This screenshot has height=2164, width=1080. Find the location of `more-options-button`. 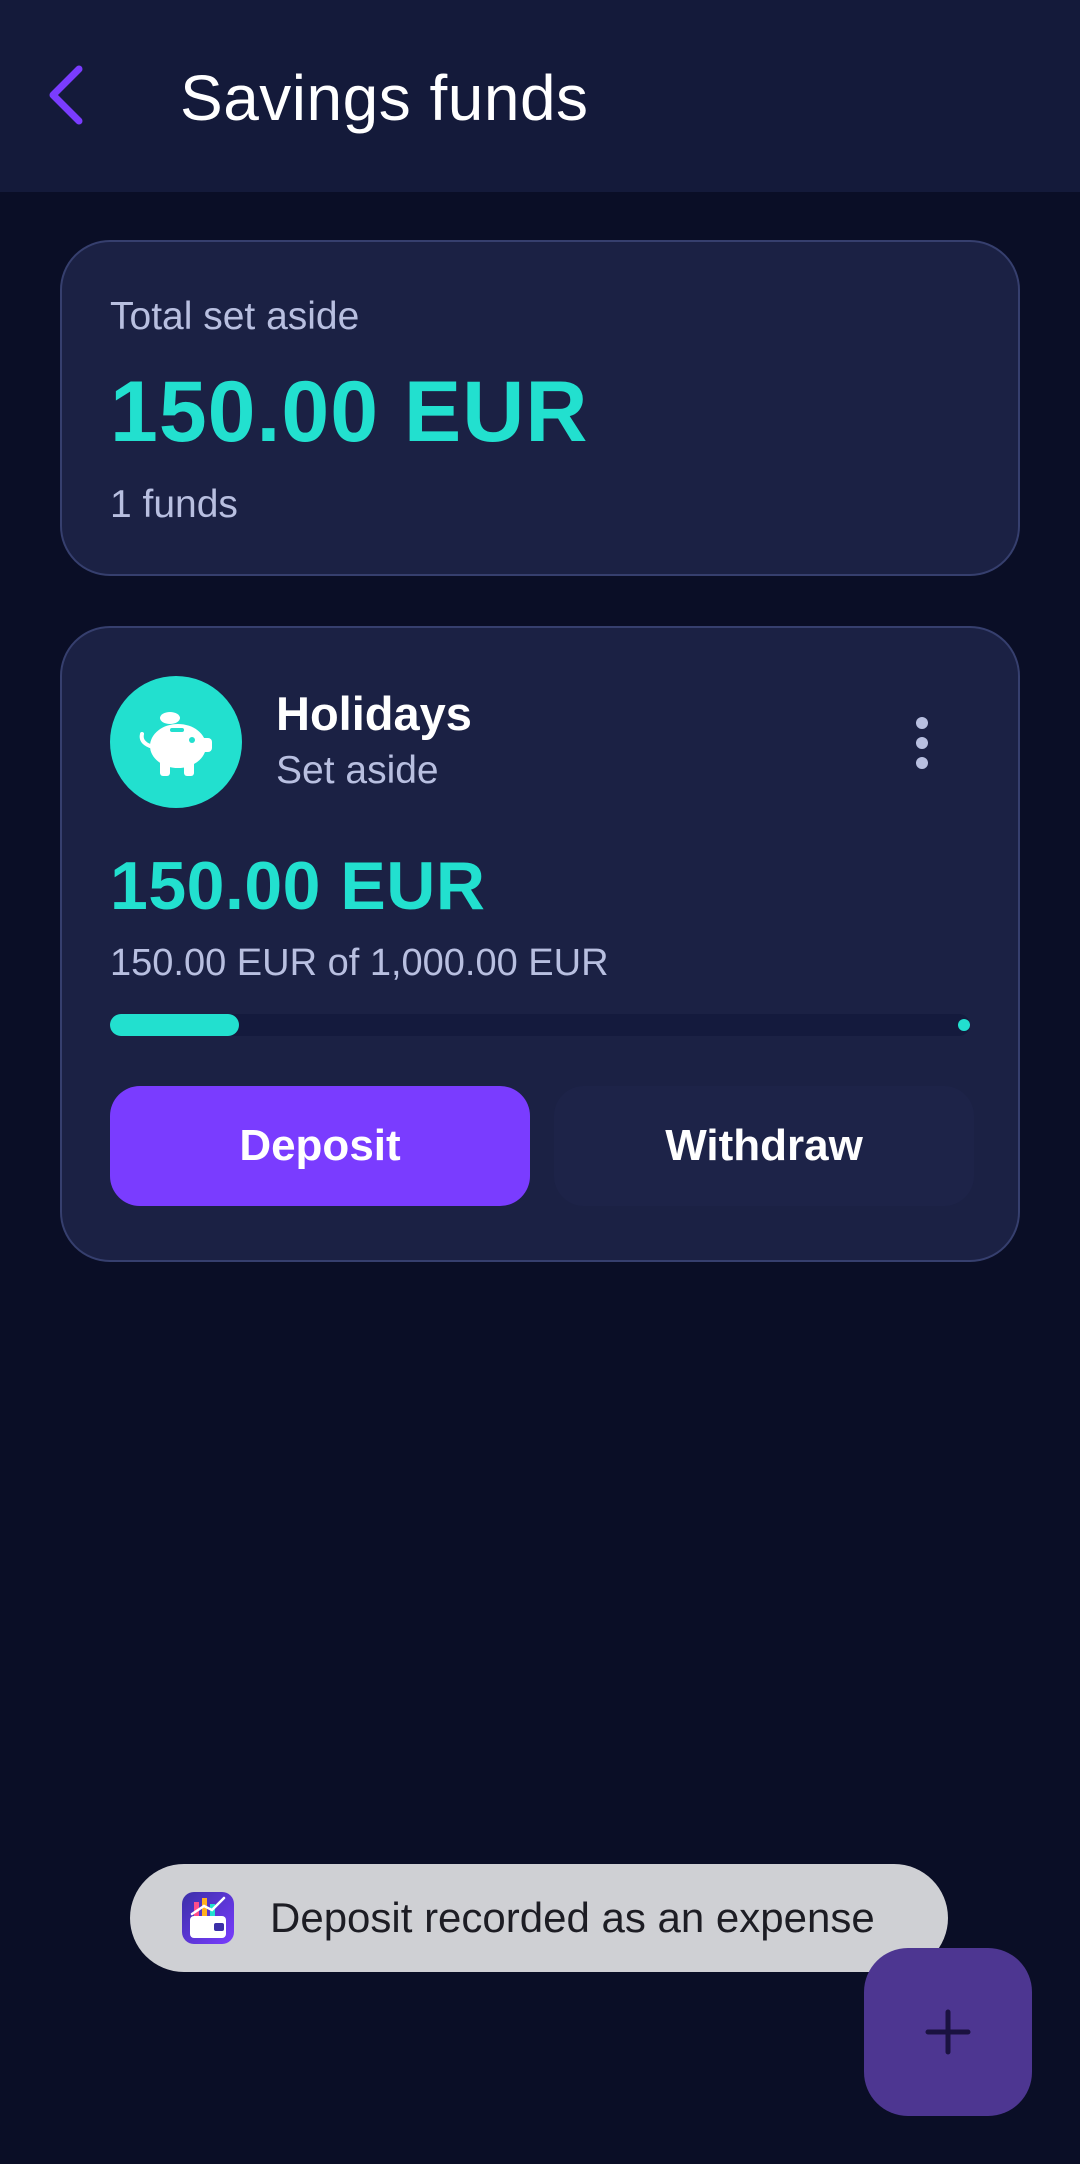

more-options-button is located at coordinates (922, 743).